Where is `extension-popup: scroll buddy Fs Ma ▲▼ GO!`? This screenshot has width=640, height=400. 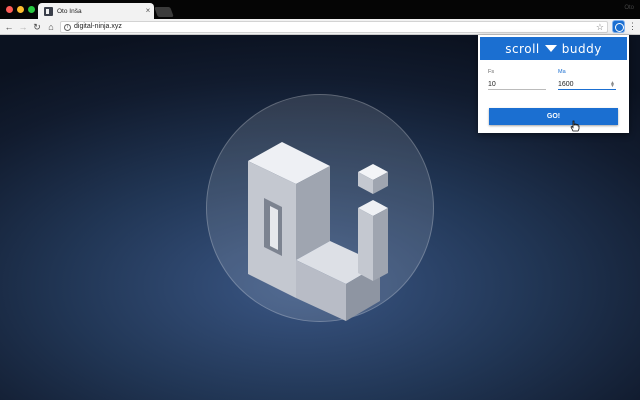 extension-popup: scroll buddy Fs Ma ▲▼ GO! is located at coordinates (553, 84).